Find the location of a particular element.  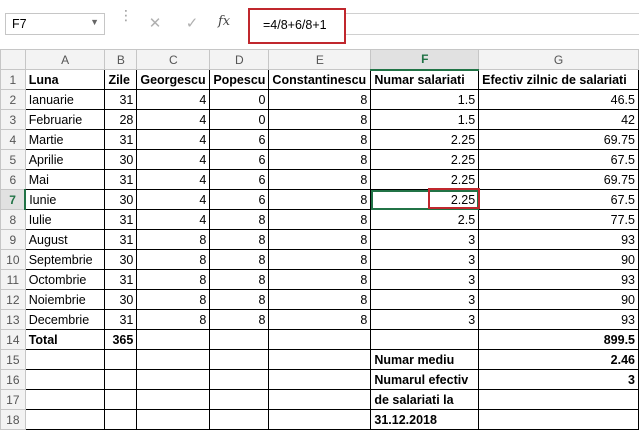

column-header-f: F is located at coordinates (425, 60).